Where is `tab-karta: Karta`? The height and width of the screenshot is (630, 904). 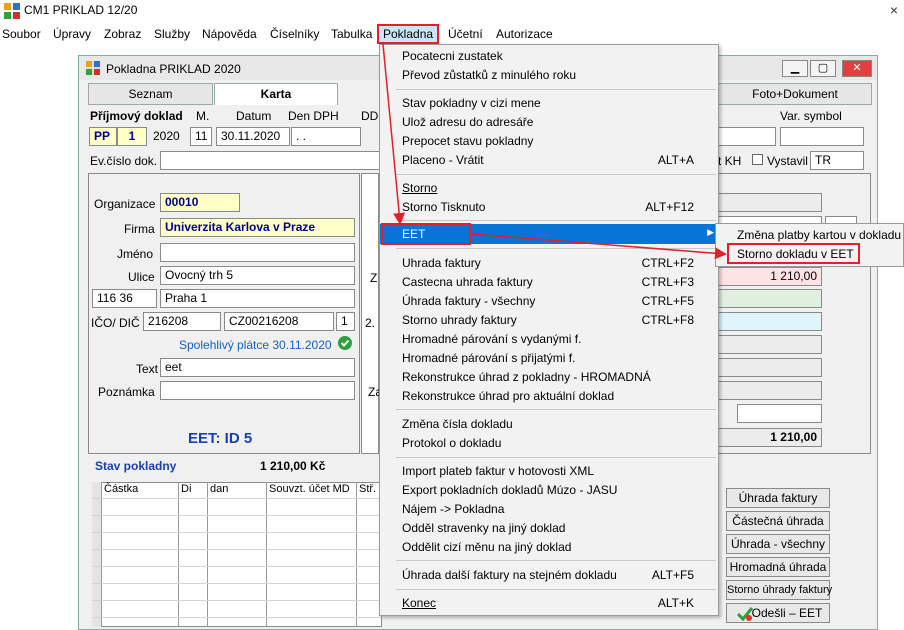 tab-karta: Karta is located at coordinates (276, 94).